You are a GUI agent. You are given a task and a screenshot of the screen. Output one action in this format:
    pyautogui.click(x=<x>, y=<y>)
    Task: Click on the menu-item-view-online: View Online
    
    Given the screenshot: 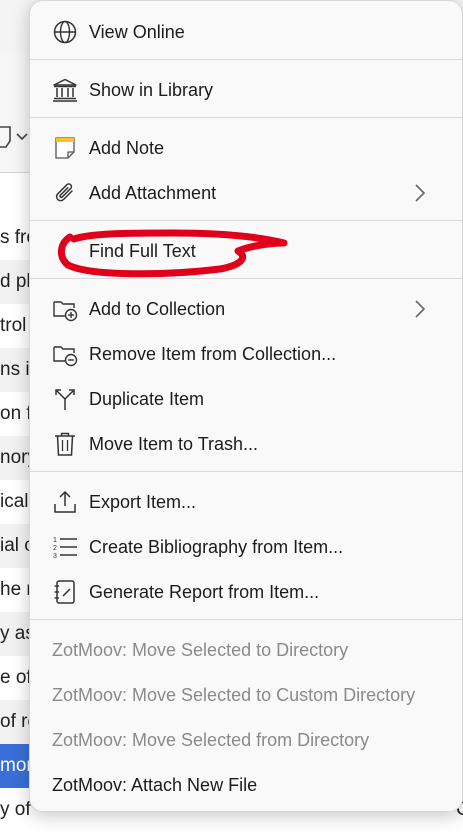 What is the action you would take?
    pyautogui.click(x=246, y=32)
    